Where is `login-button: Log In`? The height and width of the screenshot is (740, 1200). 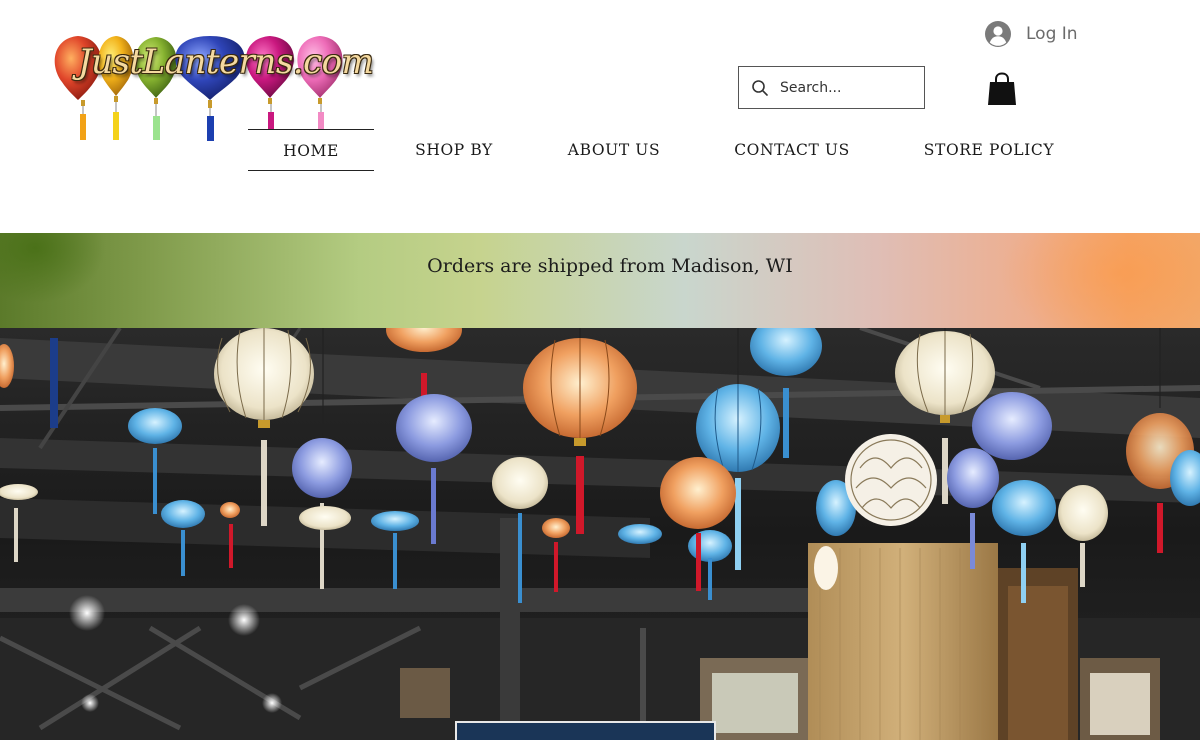
login-button: Log In is located at coordinates (1031, 34).